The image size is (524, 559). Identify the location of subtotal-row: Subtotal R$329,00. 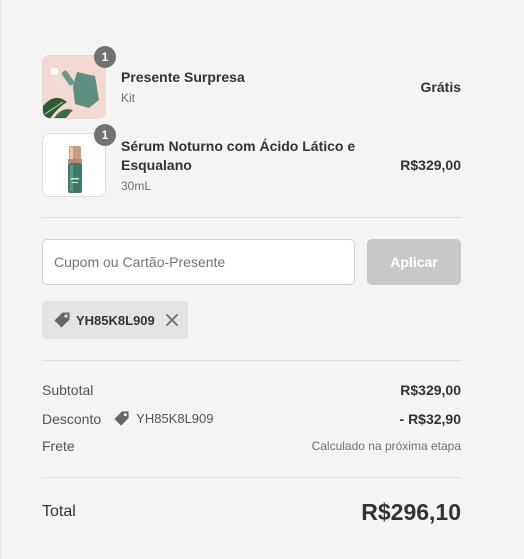
(251, 390).